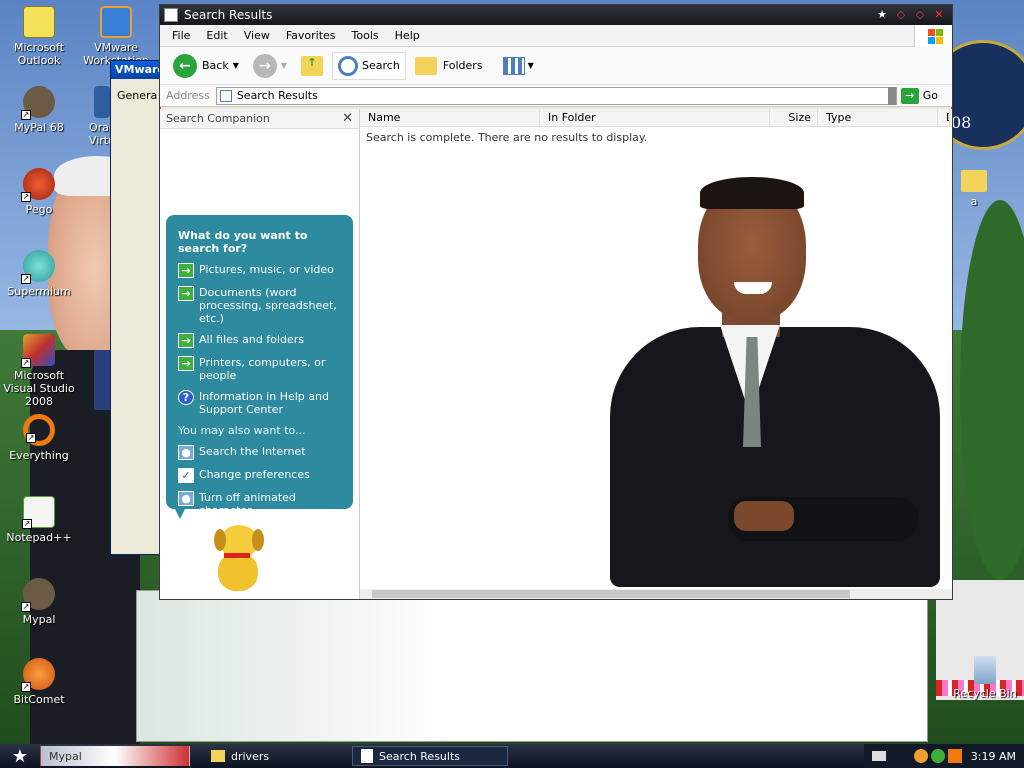  I want to click on desktop-icon-recycle-bin: Recycle Bin, so click(985, 678).